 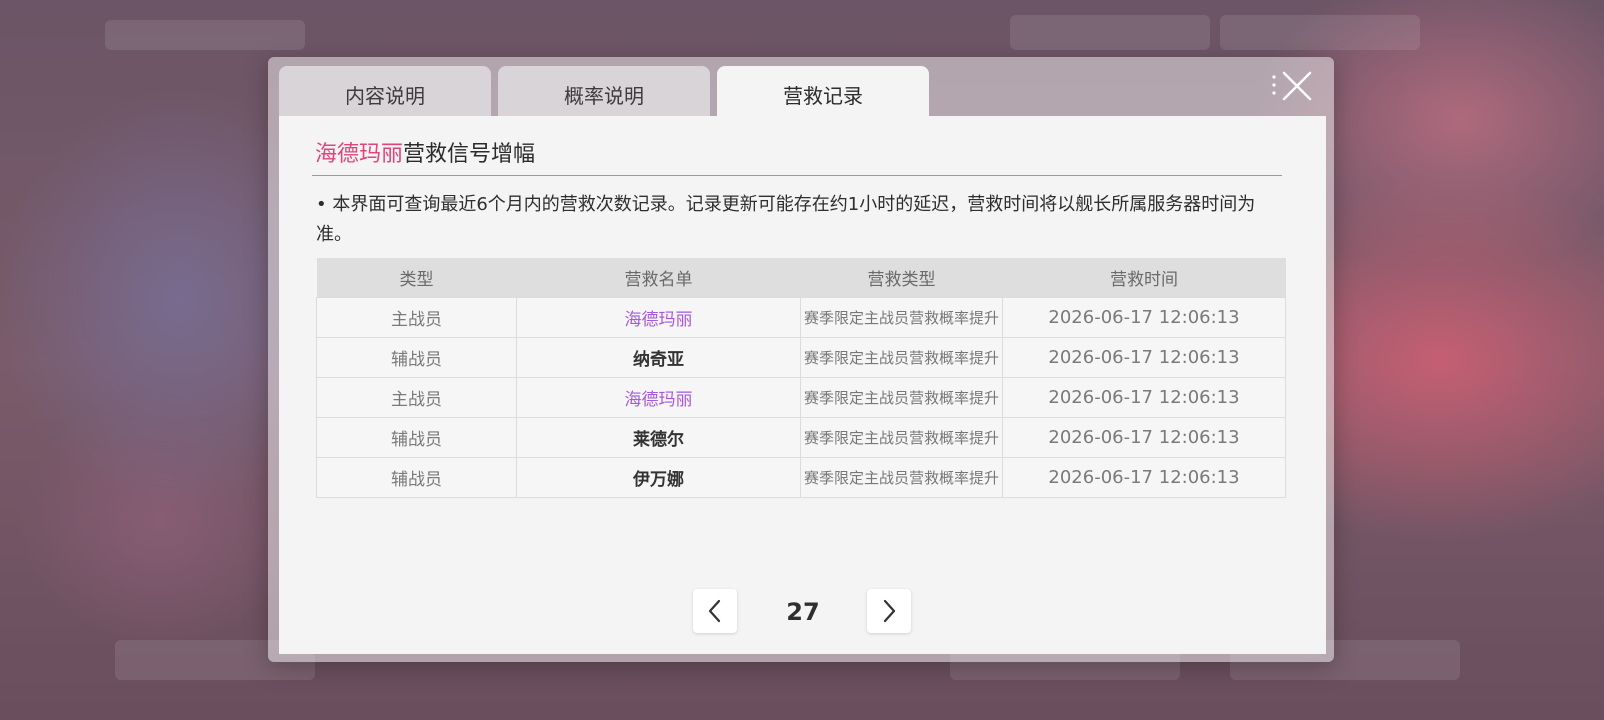 I want to click on page-title: 海德玛丽营救信号增幅, so click(x=425, y=152).